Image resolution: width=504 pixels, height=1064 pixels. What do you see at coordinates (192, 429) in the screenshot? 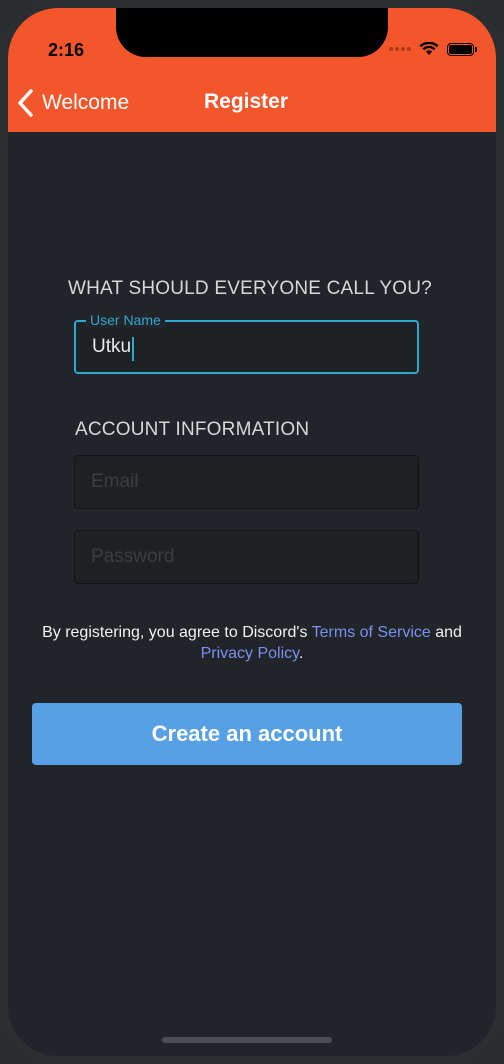
I see `account-section-heading: ACCOUNT INFORMATION` at bounding box center [192, 429].